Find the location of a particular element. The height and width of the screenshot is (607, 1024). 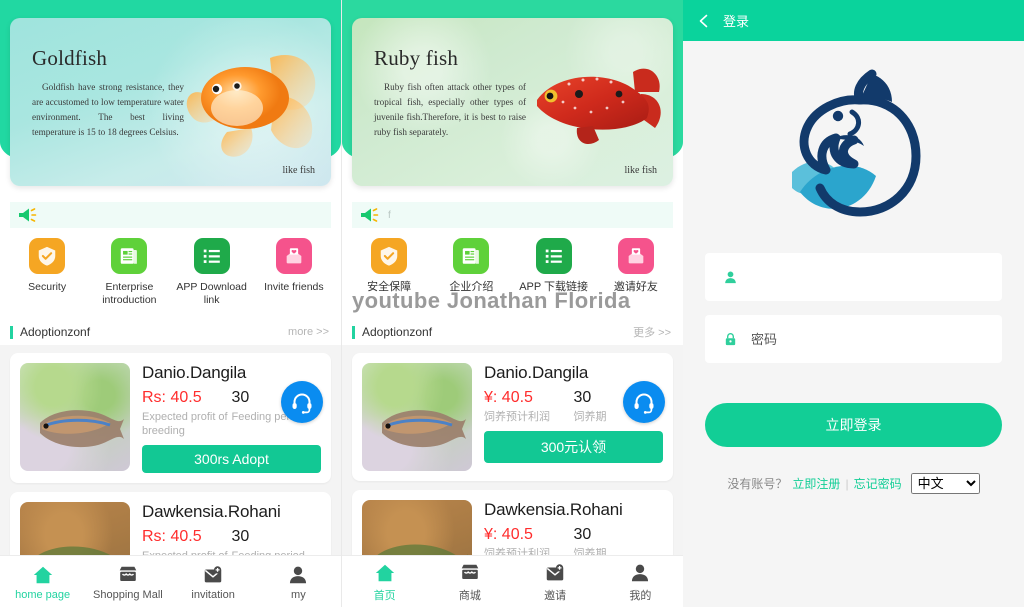

tab-label: Shopping Mall is located at coordinates (128, 595).